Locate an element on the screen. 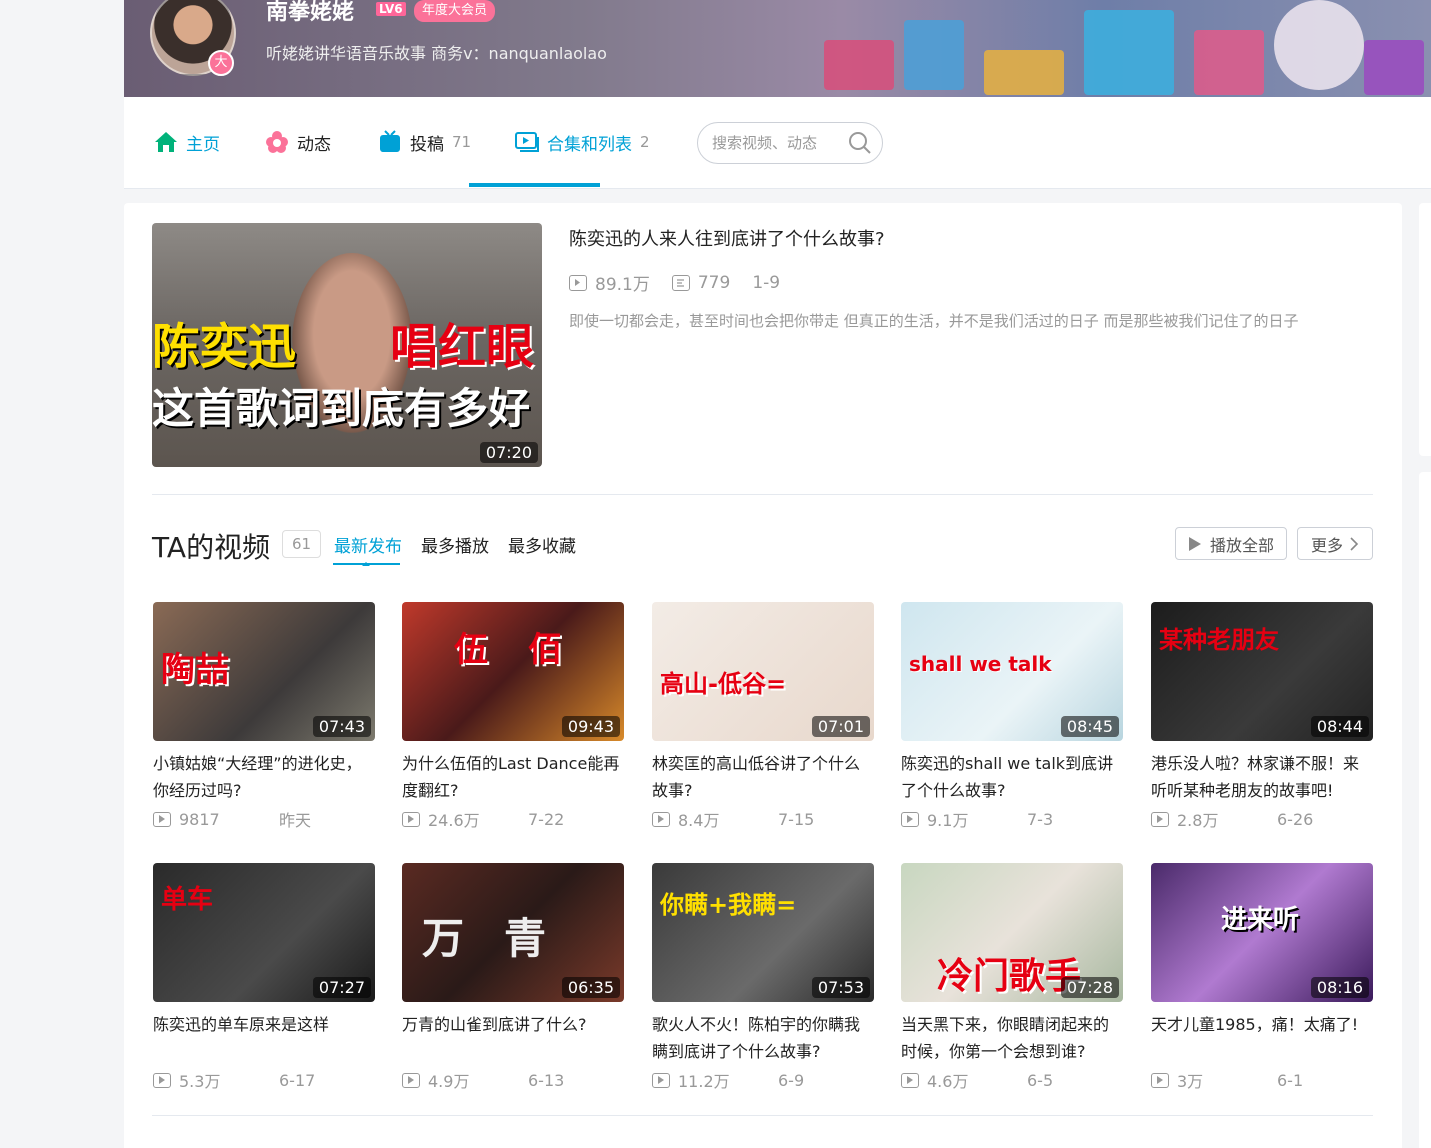 Image resolution: width=1431 pixels, height=1148 pixels. tab-collections: 合集和列表 2 is located at coordinates (582, 142).